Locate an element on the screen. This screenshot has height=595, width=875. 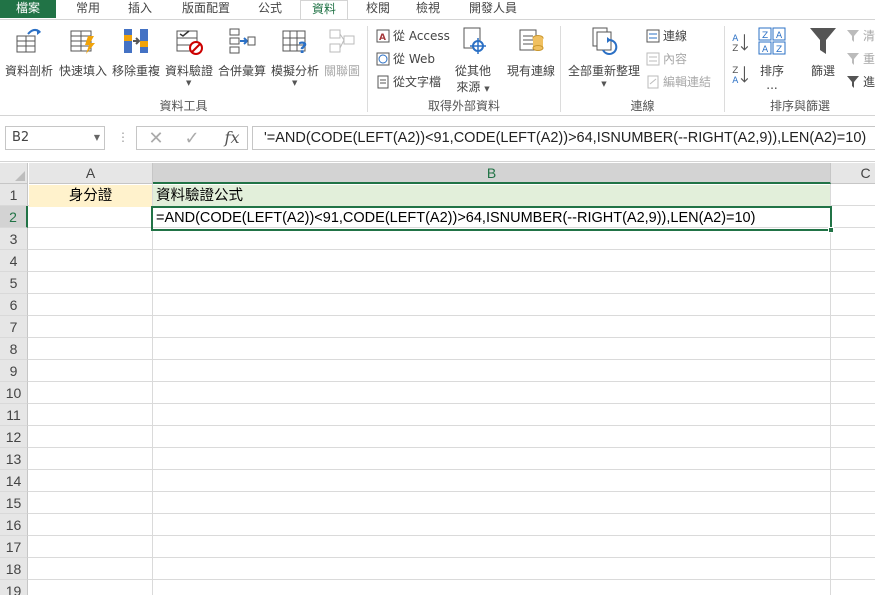
column-divider is located at coordinates (830, 389).